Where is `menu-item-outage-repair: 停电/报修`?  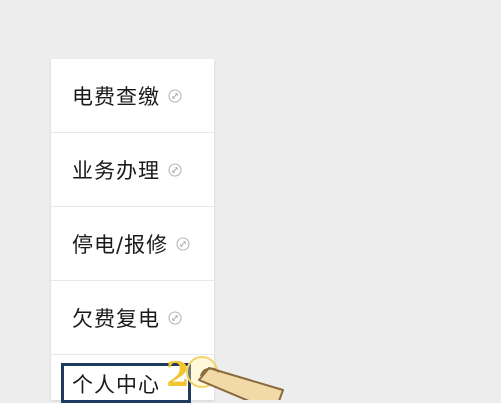
menu-item-outage-repair: 停电/报修 is located at coordinates (132, 243).